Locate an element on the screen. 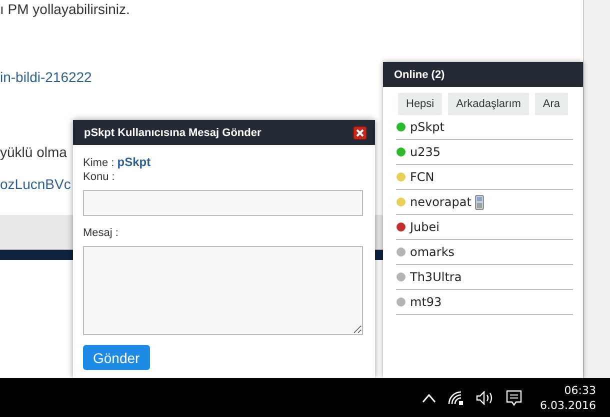 The height and width of the screenshot is (417, 610). user-name: Jubei is located at coordinates (425, 227).